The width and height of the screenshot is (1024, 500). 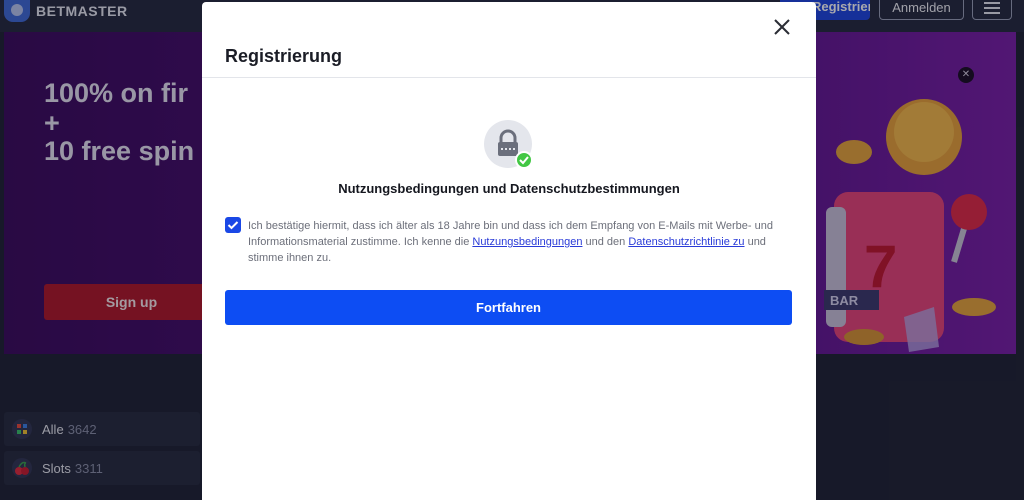 I want to click on modal-divider, so click(x=509, y=77).